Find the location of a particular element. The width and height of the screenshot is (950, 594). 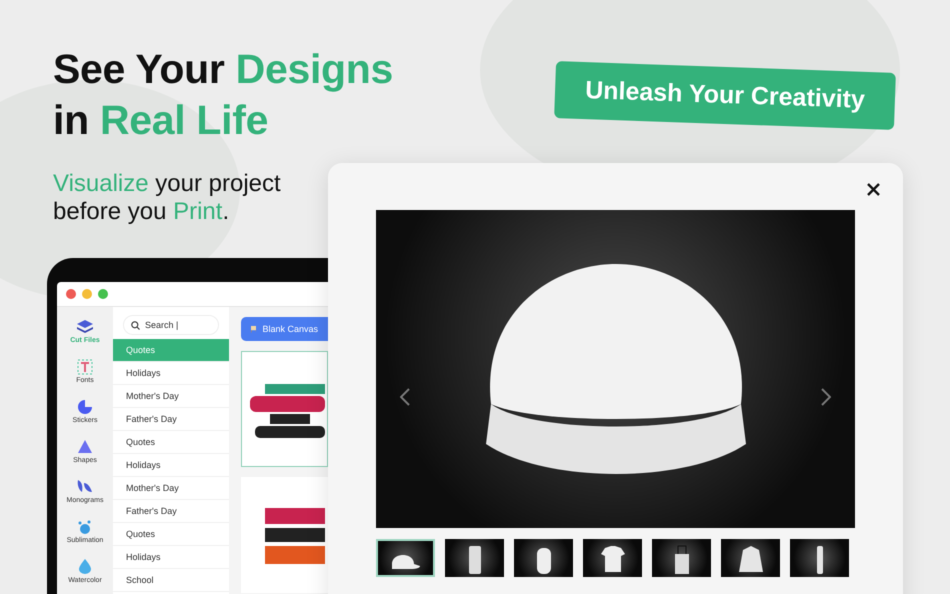

chevron-left-icon is located at coordinates (405, 397).